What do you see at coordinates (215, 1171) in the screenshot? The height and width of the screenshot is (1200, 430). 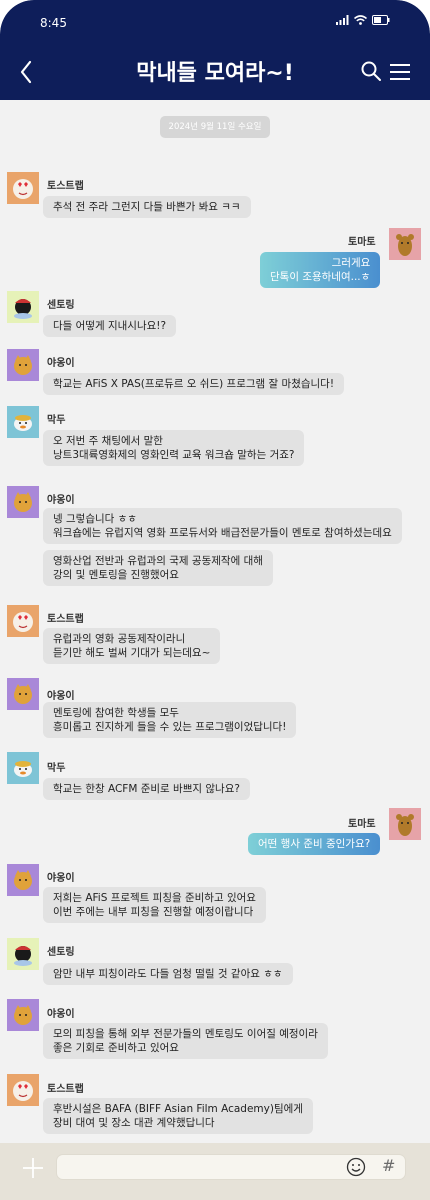 I see `message-input-bar: #` at bounding box center [215, 1171].